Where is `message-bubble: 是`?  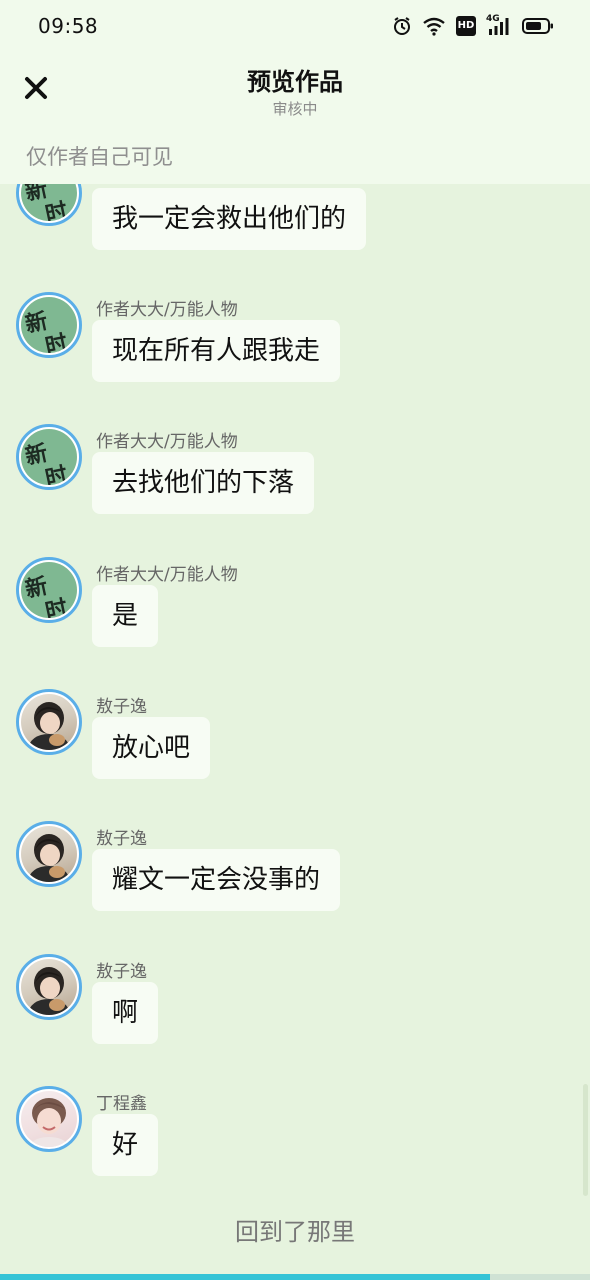 message-bubble: 是 is located at coordinates (125, 616).